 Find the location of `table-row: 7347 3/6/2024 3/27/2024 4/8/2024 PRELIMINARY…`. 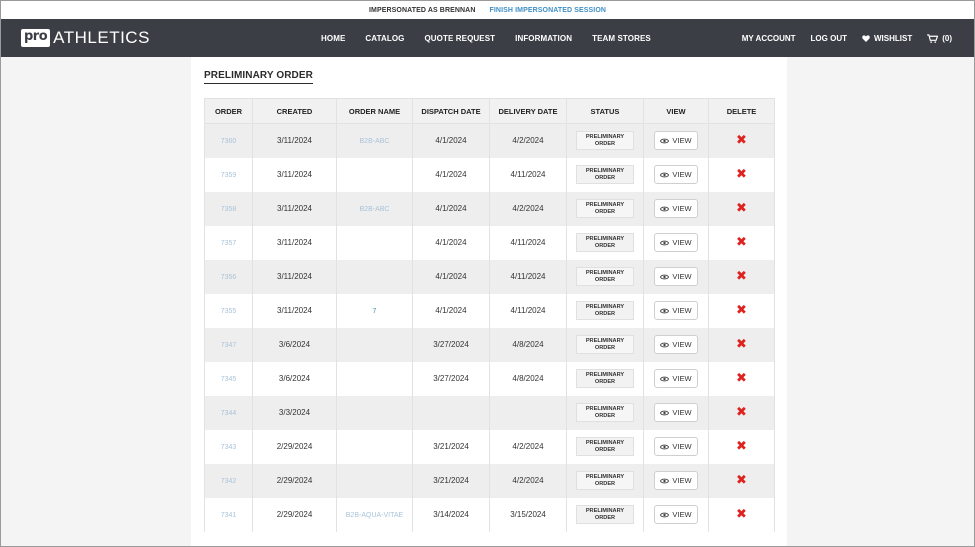

table-row: 7347 3/6/2024 3/27/2024 4/8/2024 PRELIMINARY… is located at coordinates (489, 344).